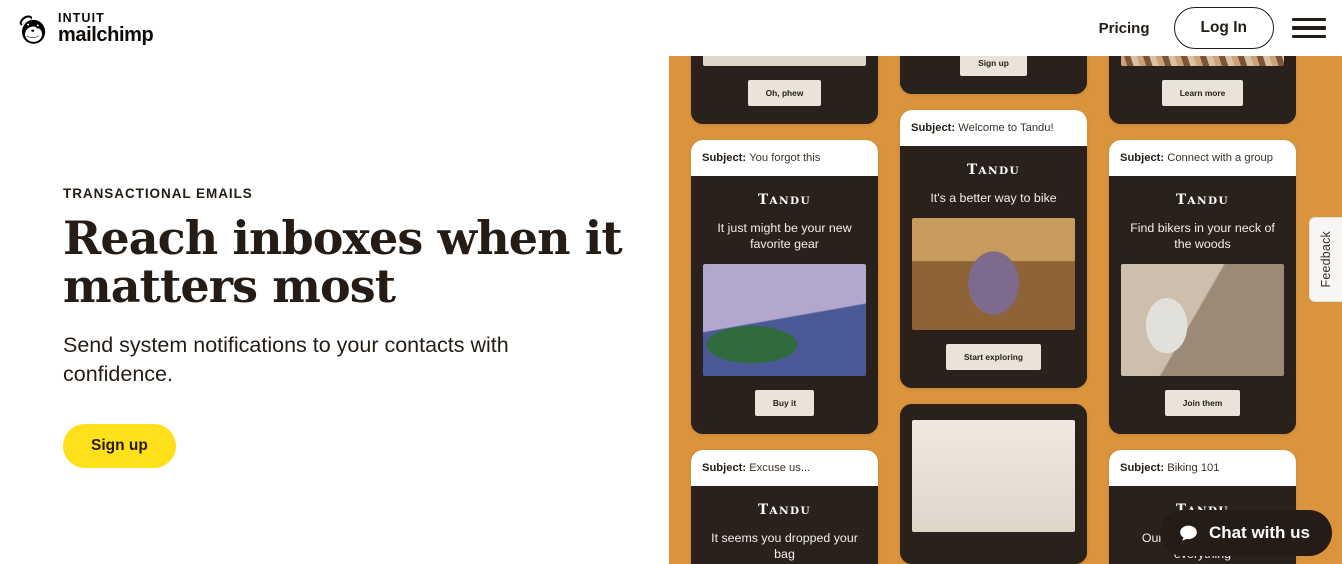 The image size is (1342, 564). I want to click on feedback-tab: Feedback, so click(1325, 259).